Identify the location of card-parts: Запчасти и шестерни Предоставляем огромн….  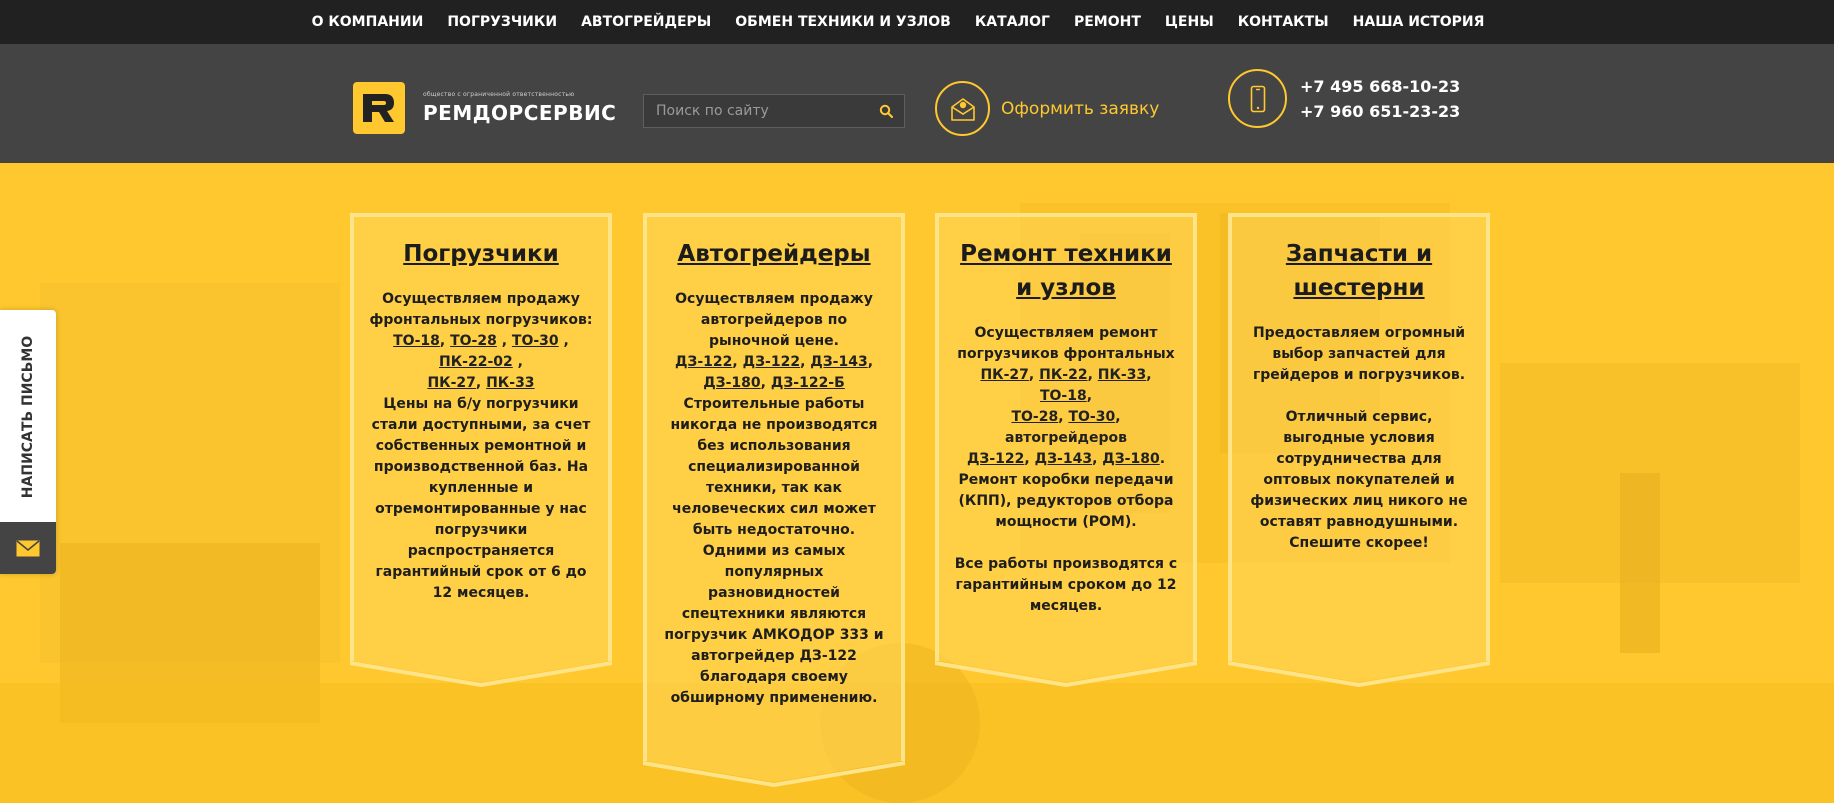
(1359, 450).